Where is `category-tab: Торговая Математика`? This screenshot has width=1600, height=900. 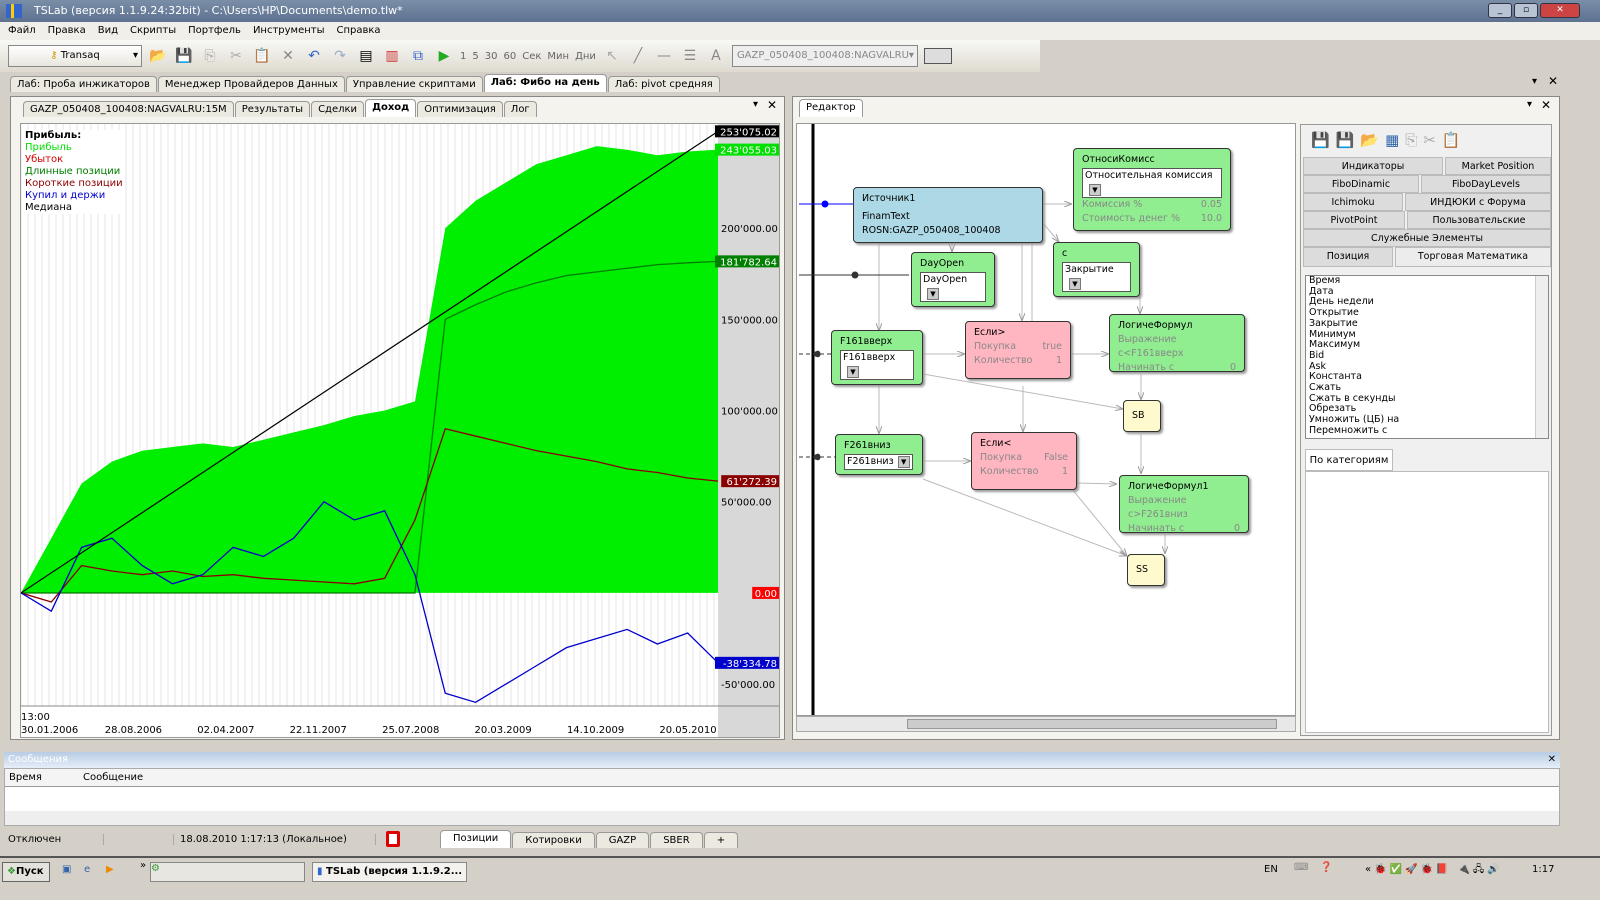 category-tab: Торговая Математика is located at coordinates (1473, 257).